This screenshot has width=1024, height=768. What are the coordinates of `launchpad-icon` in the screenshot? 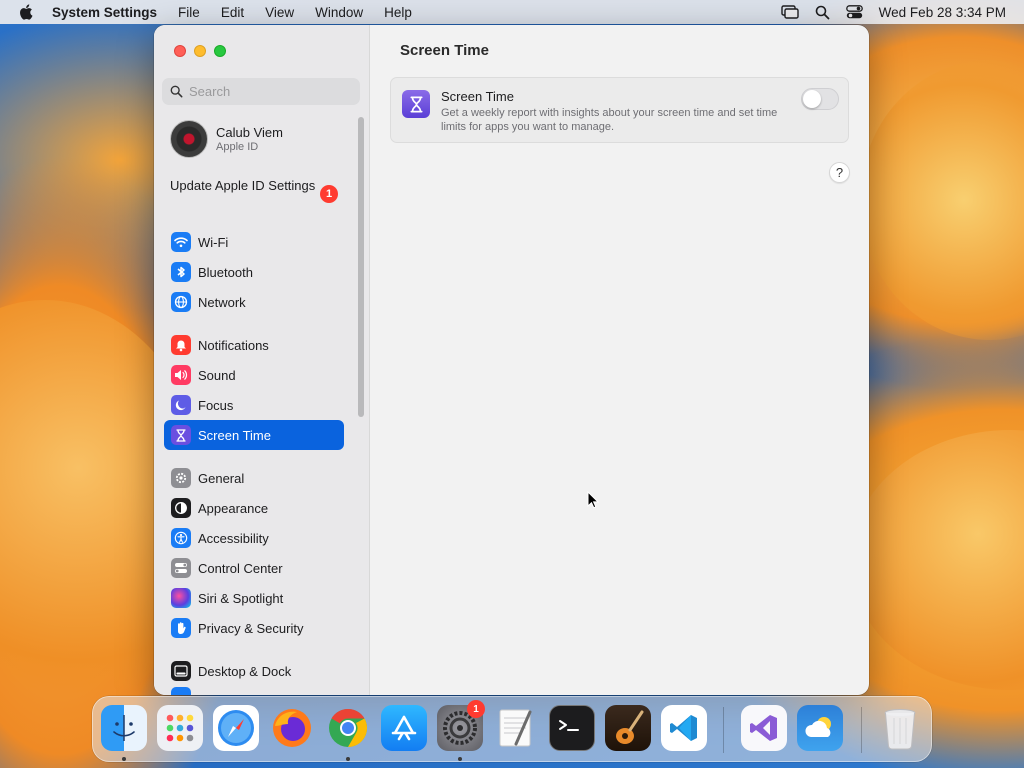 It's located at (180, 728).